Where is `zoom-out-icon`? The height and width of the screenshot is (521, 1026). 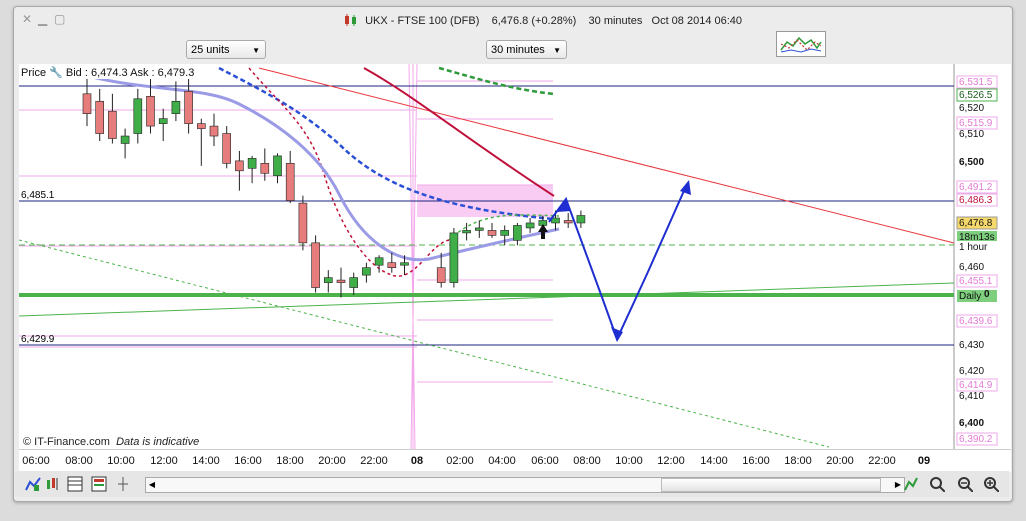
zoom-out-icon is located at coordinates (965, 484).